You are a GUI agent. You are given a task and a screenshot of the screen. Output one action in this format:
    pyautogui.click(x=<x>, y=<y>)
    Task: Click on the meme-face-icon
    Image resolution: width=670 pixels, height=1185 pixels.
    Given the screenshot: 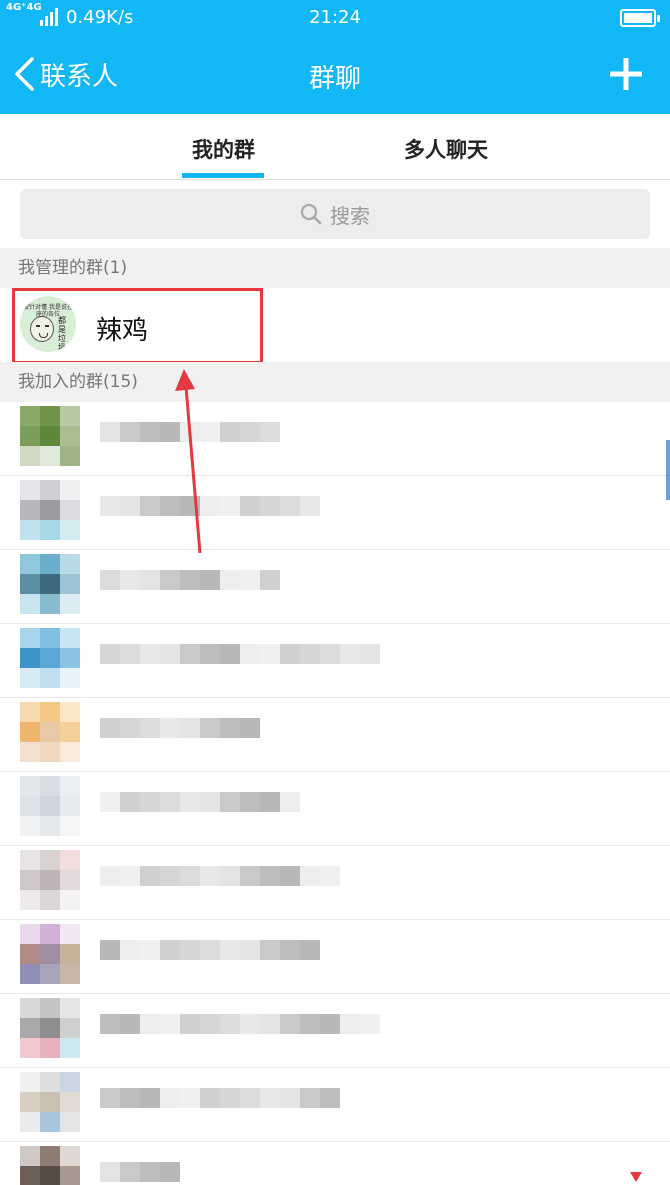 What is the action you would take?
    pyautogui.click(x=42, y=329)
    